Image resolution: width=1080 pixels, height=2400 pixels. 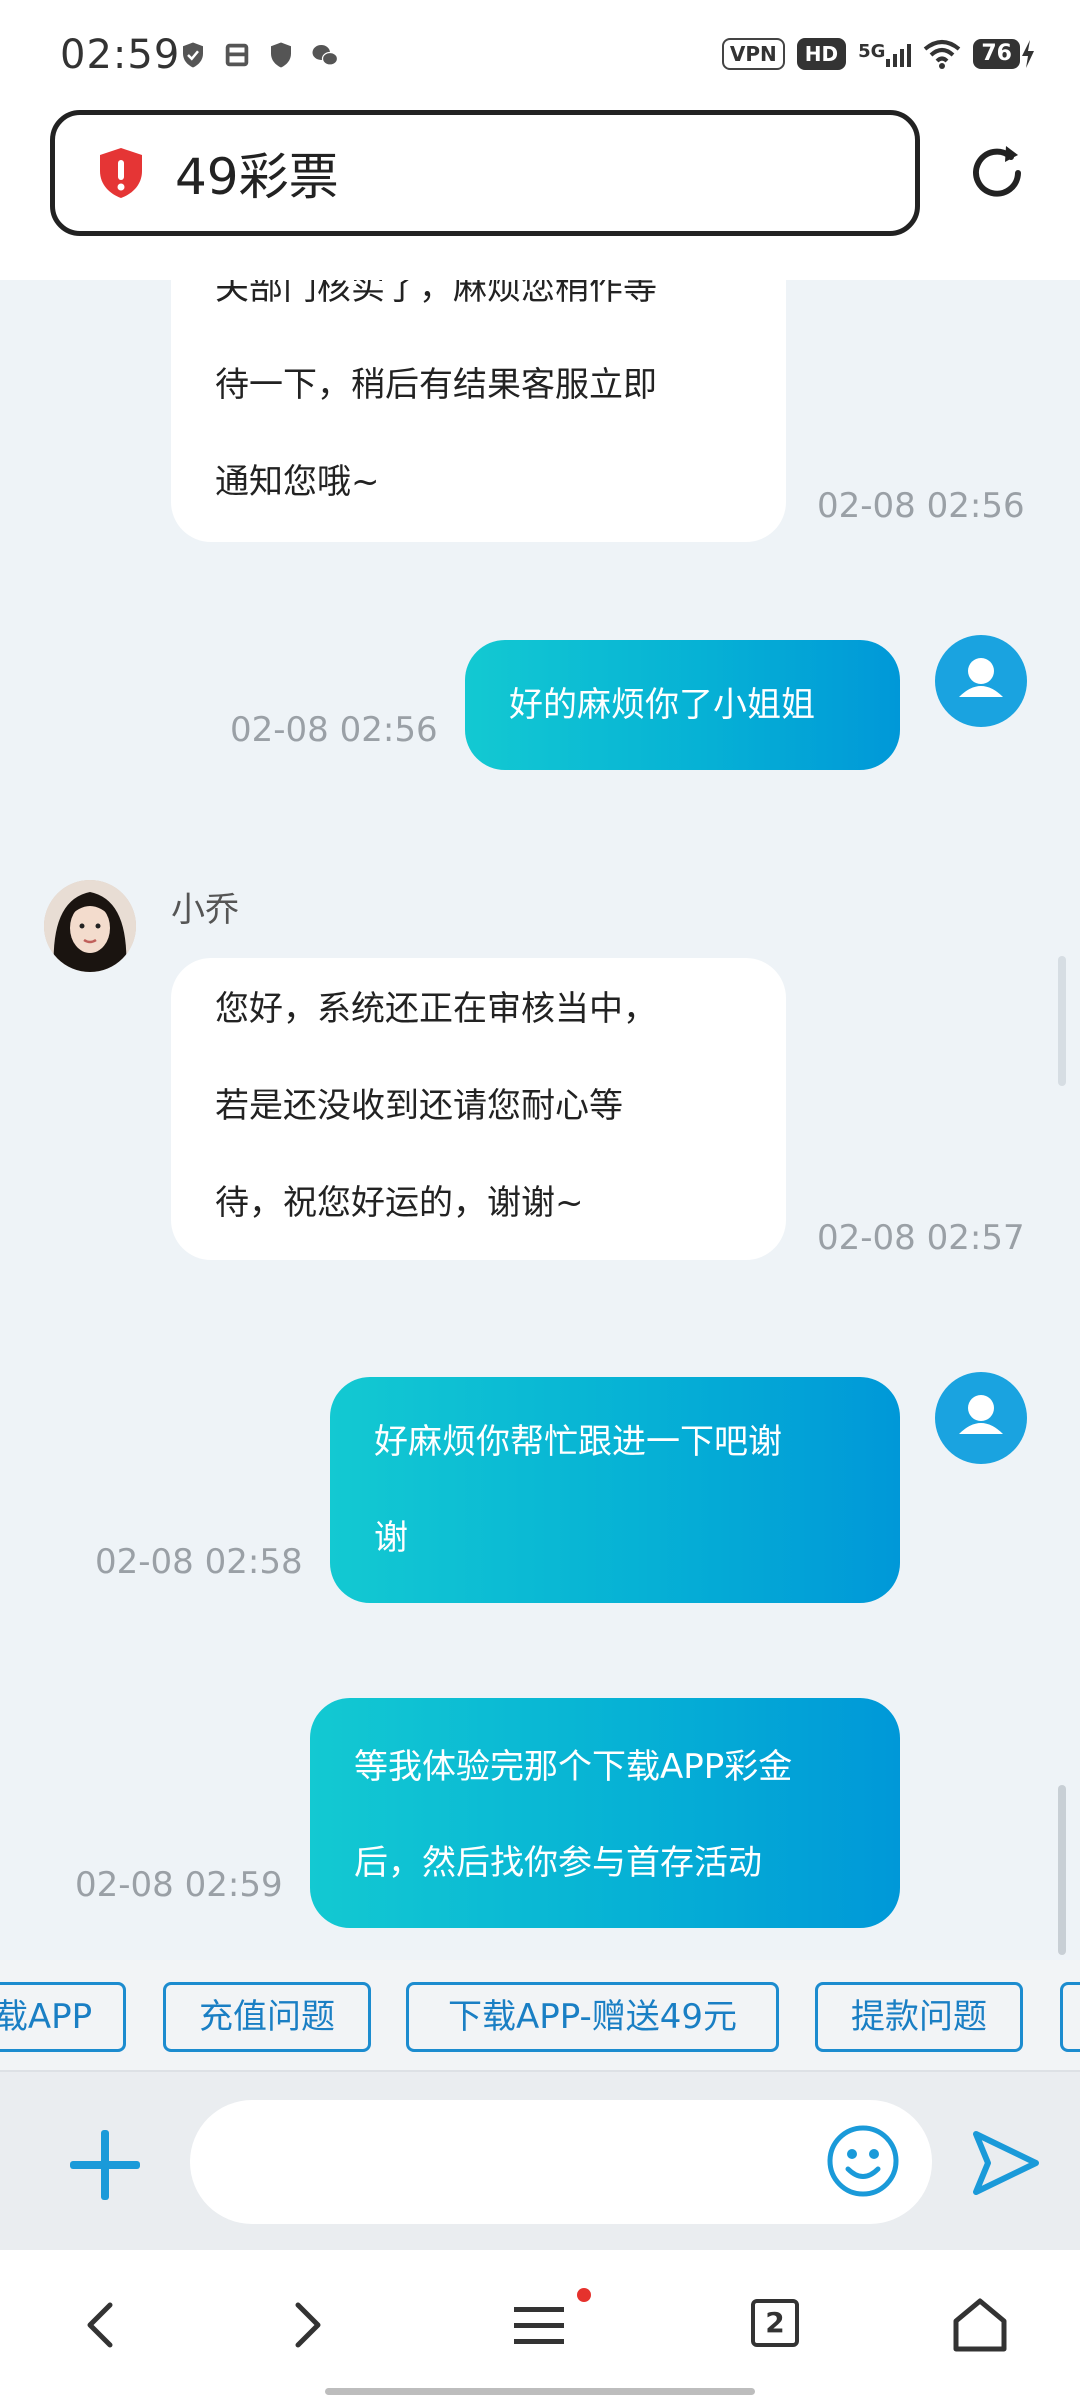 I want to click on message-line: 通知您哦~, so click(x=297, y=482).